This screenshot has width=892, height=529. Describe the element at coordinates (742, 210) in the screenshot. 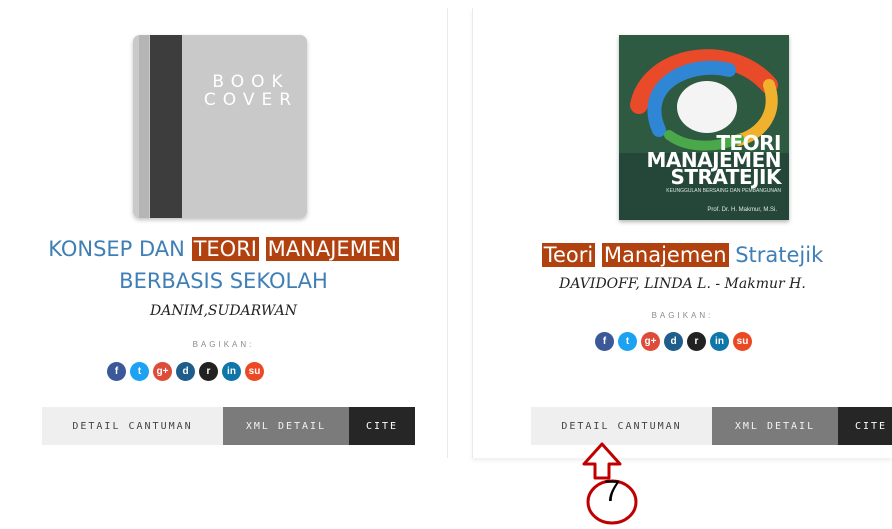

I see `cover-author: Prof. Dr. H. Makmur, M.Si.` at that location.